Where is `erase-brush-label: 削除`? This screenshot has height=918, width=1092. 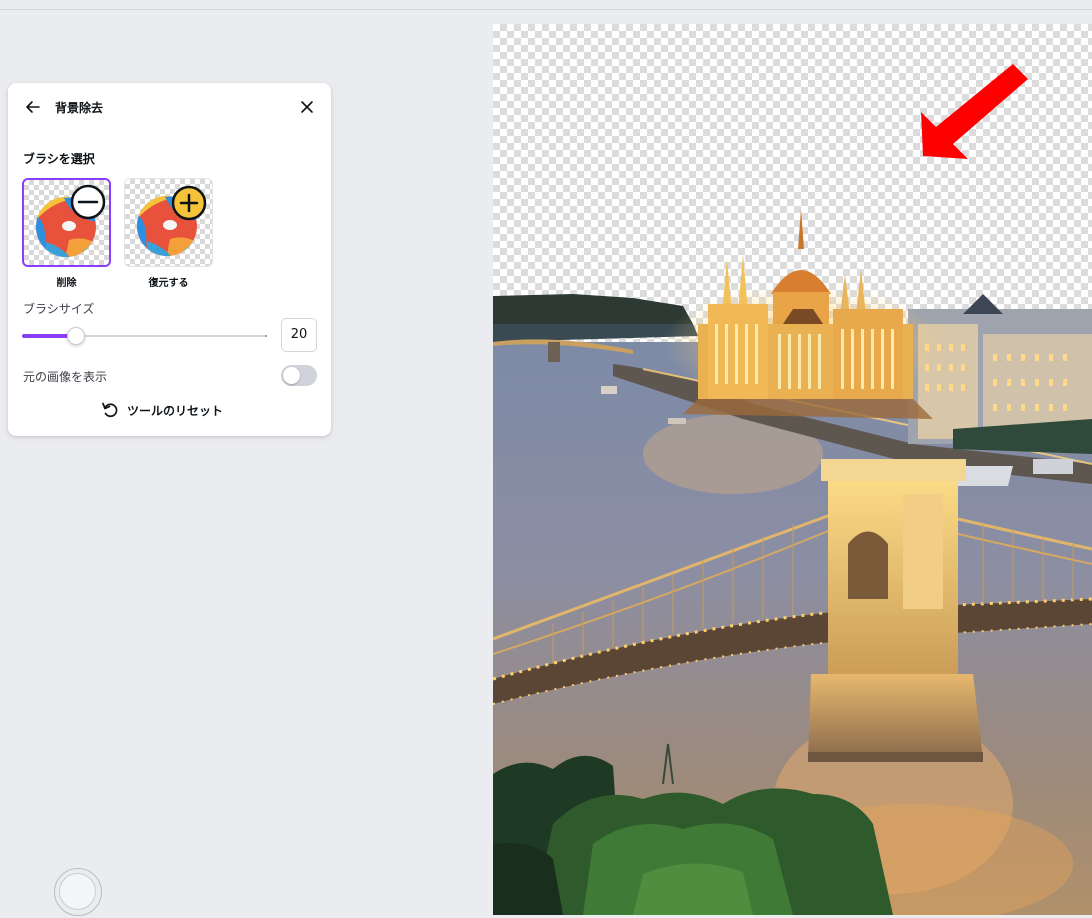 erase-brush-label: 削除 is located at coordinates (66, 283).